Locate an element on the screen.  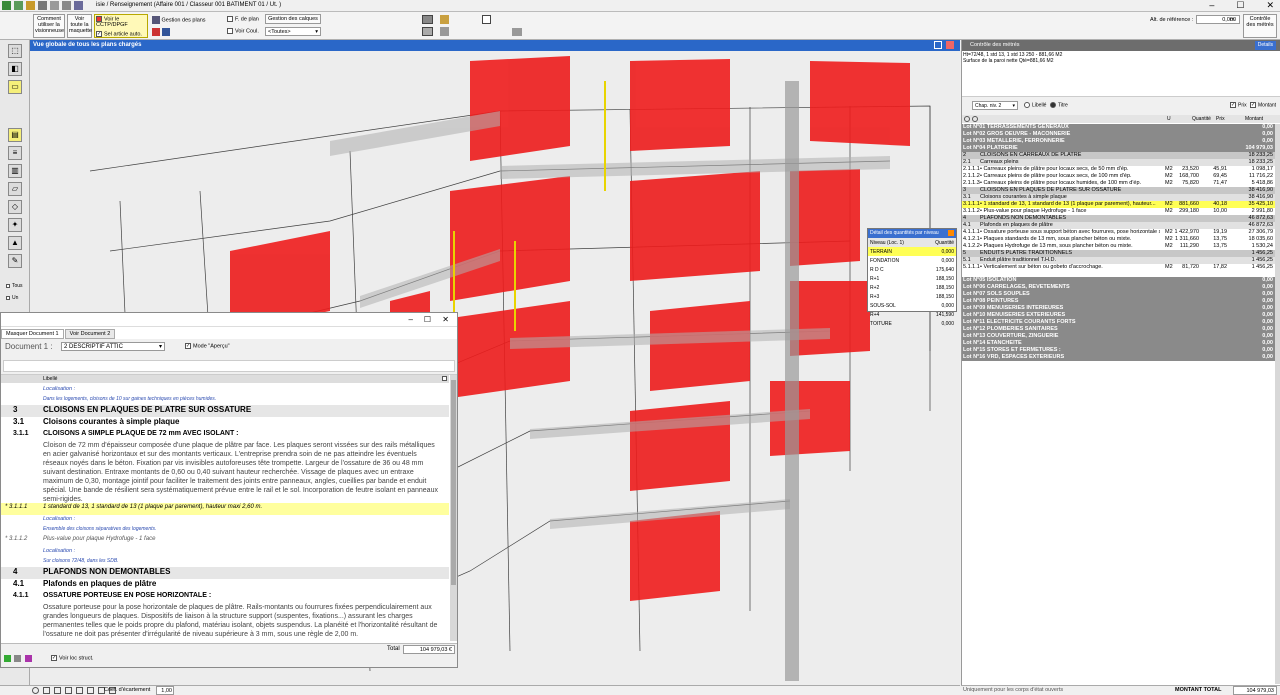
home-view-icon is located at coordinates (79, 690).